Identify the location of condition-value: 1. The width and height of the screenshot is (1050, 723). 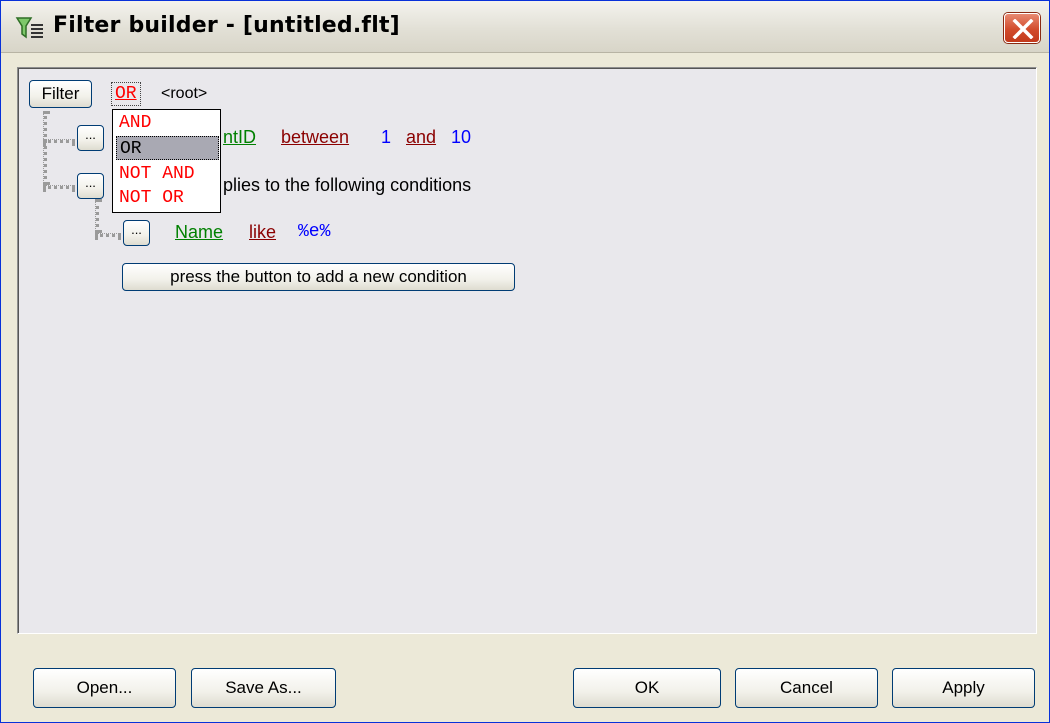
(386, 137).